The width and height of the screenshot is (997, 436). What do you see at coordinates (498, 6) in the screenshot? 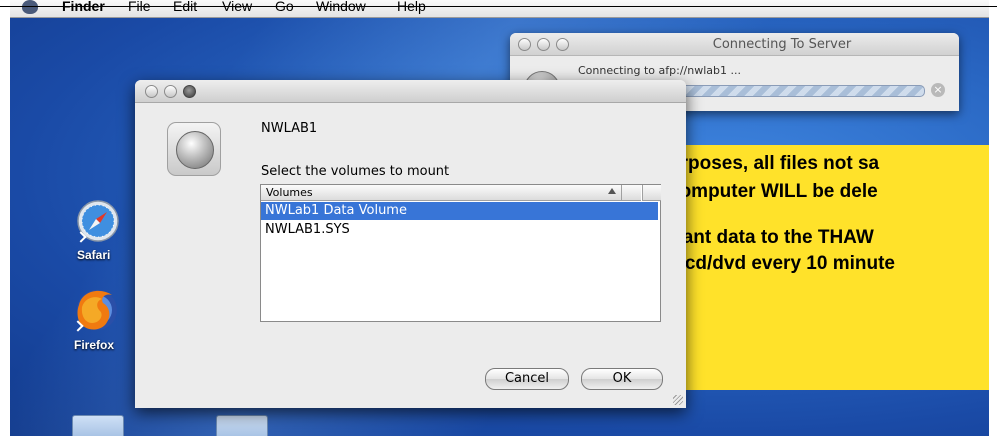
I see `top-edge-line` at bounding box center [498, 6].